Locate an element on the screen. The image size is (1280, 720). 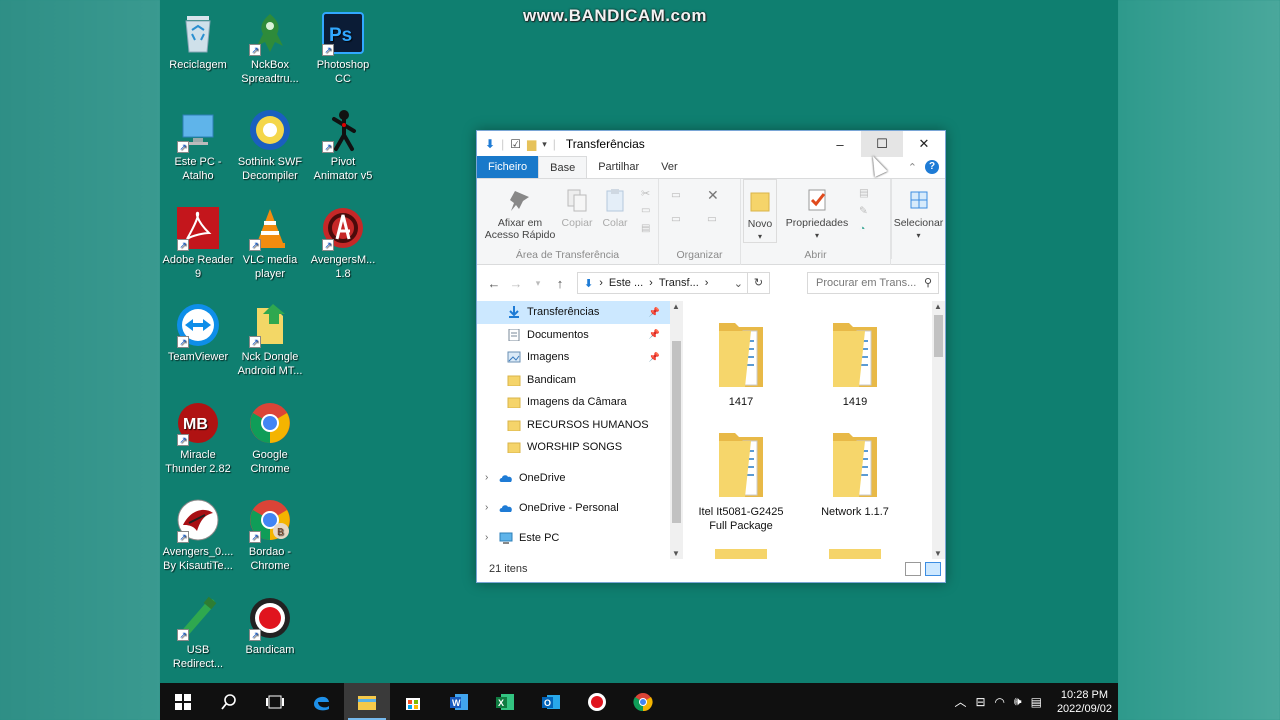
back-button: ← is located at coordinates (494, 283).